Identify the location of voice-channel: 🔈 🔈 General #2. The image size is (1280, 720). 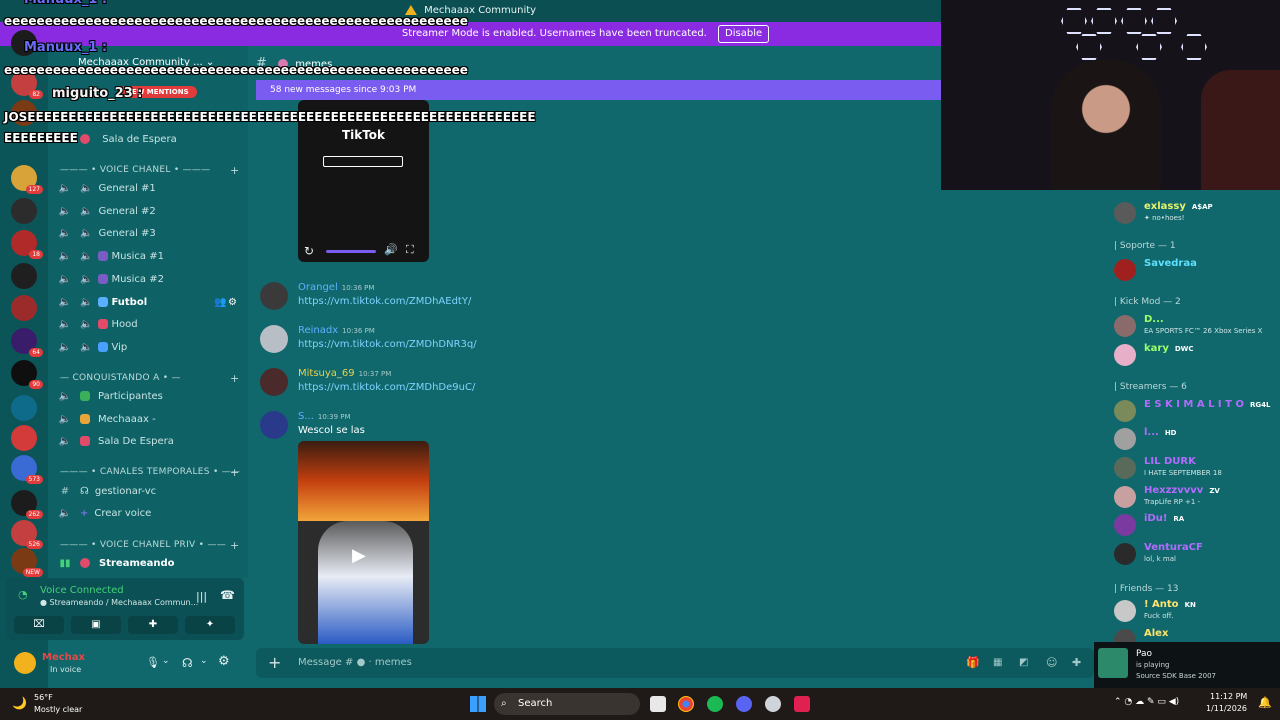
(151, 212).